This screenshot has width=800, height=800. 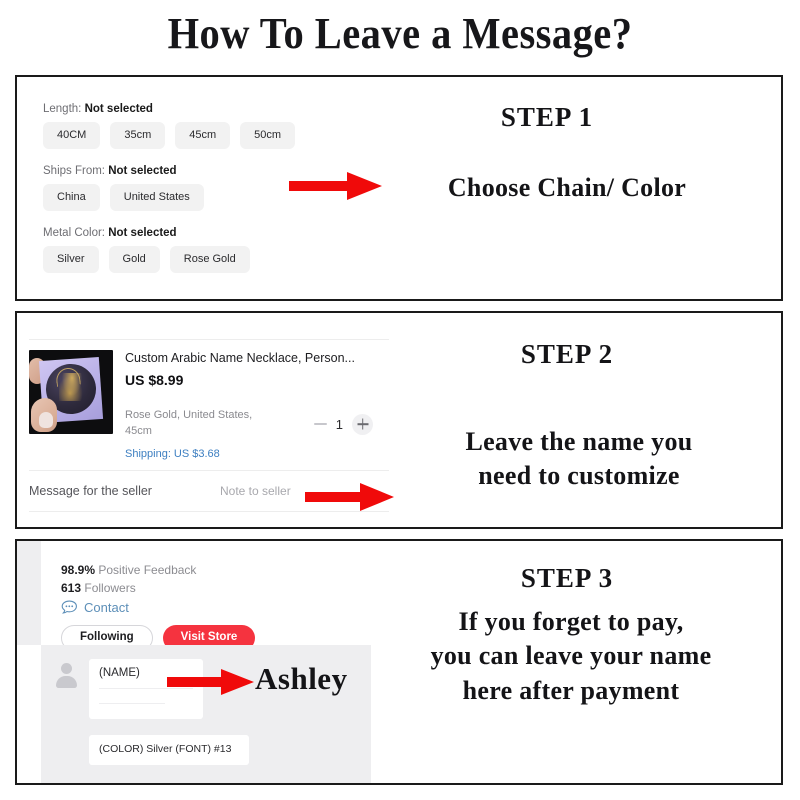 What do you see at coordinates (66, 682) in the screenshot?
I see `avatar-body` at bounding box center [66, 682].